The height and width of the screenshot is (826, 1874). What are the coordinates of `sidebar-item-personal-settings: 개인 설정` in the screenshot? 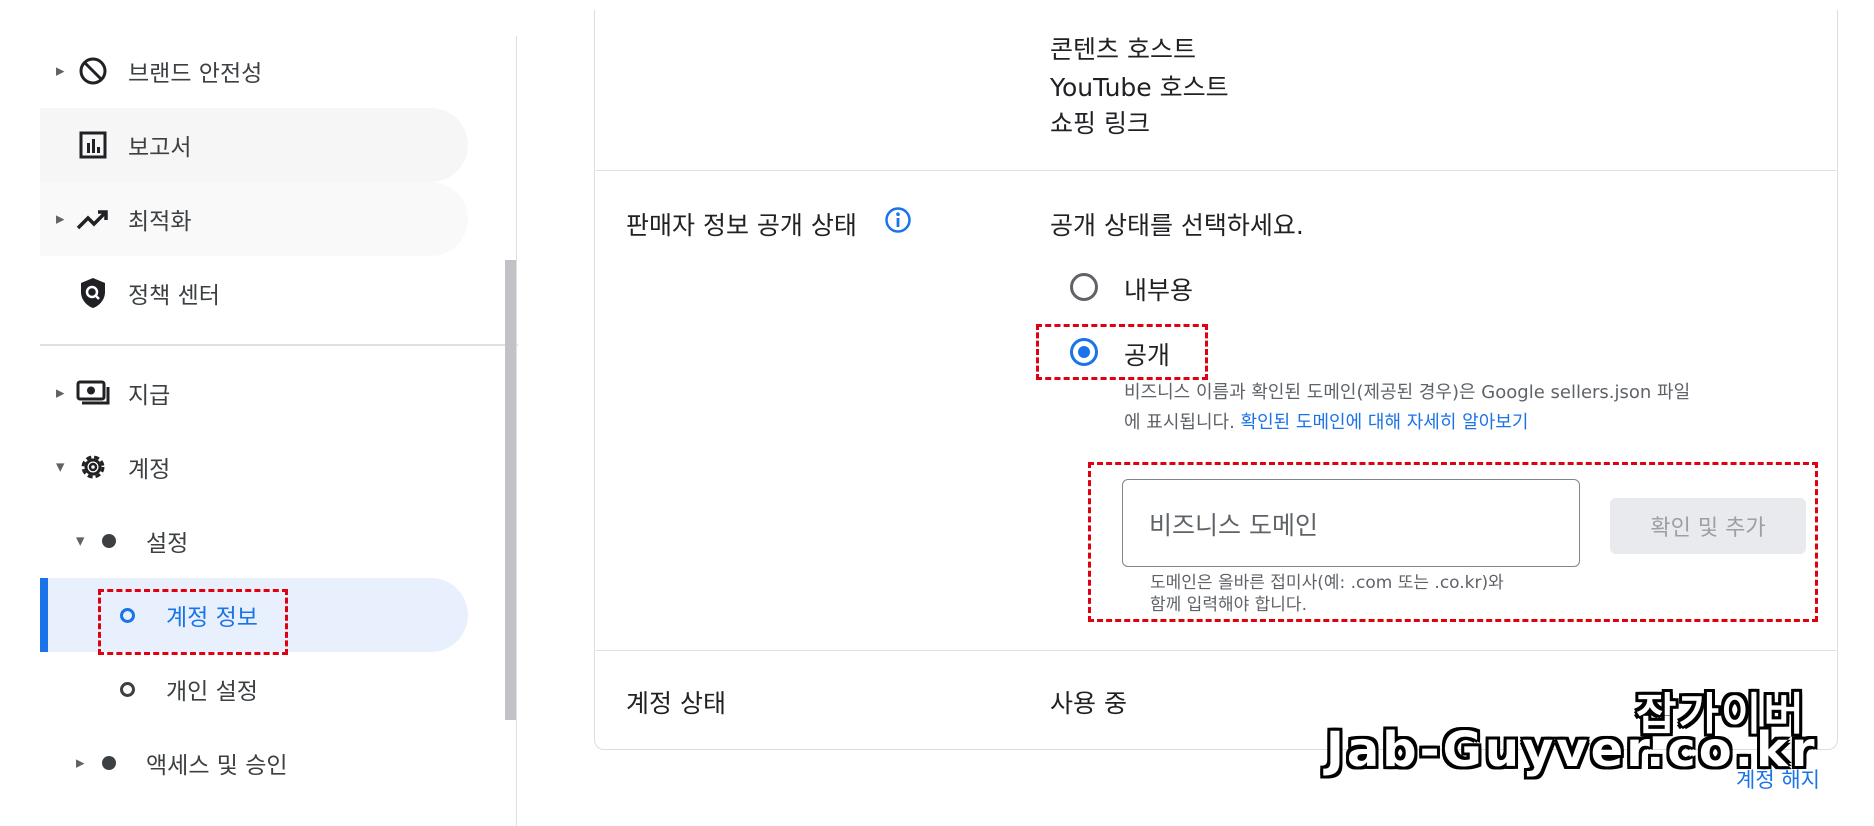 It's located at (254, 689).